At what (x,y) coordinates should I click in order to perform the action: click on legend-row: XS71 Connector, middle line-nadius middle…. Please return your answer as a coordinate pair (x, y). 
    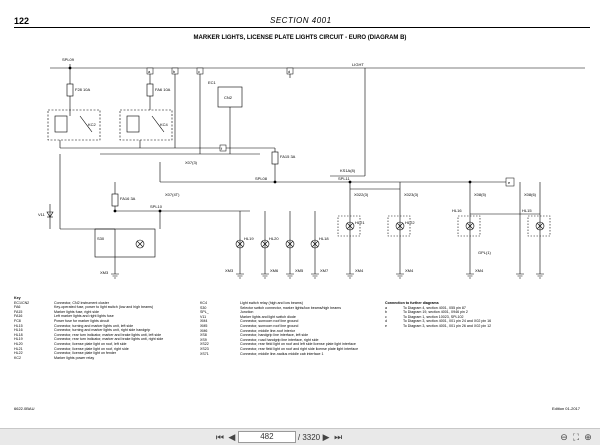
    Looking at the image, I should click on (290, 354).